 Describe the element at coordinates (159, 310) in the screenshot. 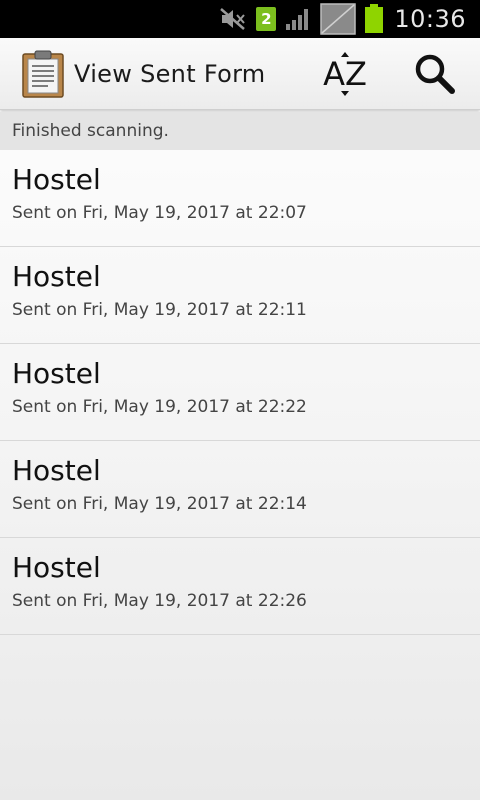

I see `form-sent-date: Sent on Fri, May 19, 2017 at 22:11` at that location.